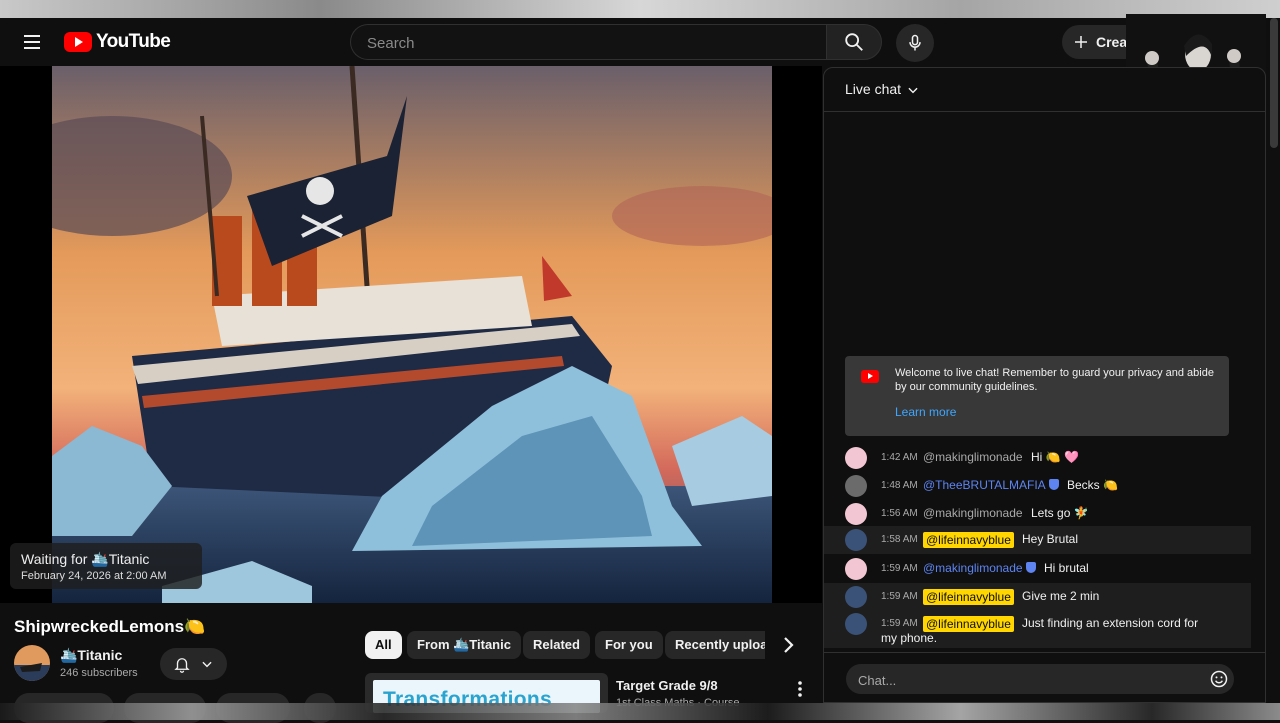 The height and width of the screenshot is (723, 1280). Describe the element at coordinates (899, 485) in the screenshot. I see `chat-timestamp: 1:48 AM` at that location.